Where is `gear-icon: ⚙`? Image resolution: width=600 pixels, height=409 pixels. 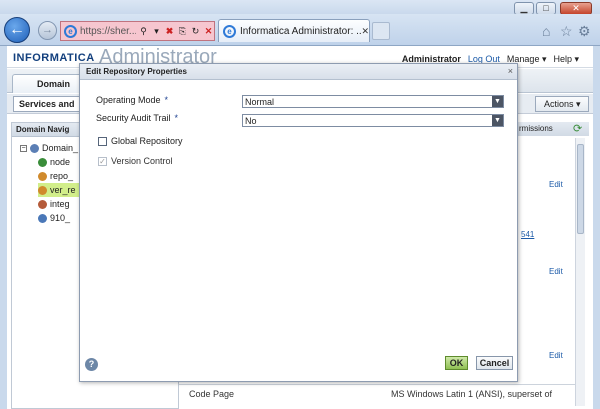 gear-icon: ⚙ is located at coordinates (584, 31).